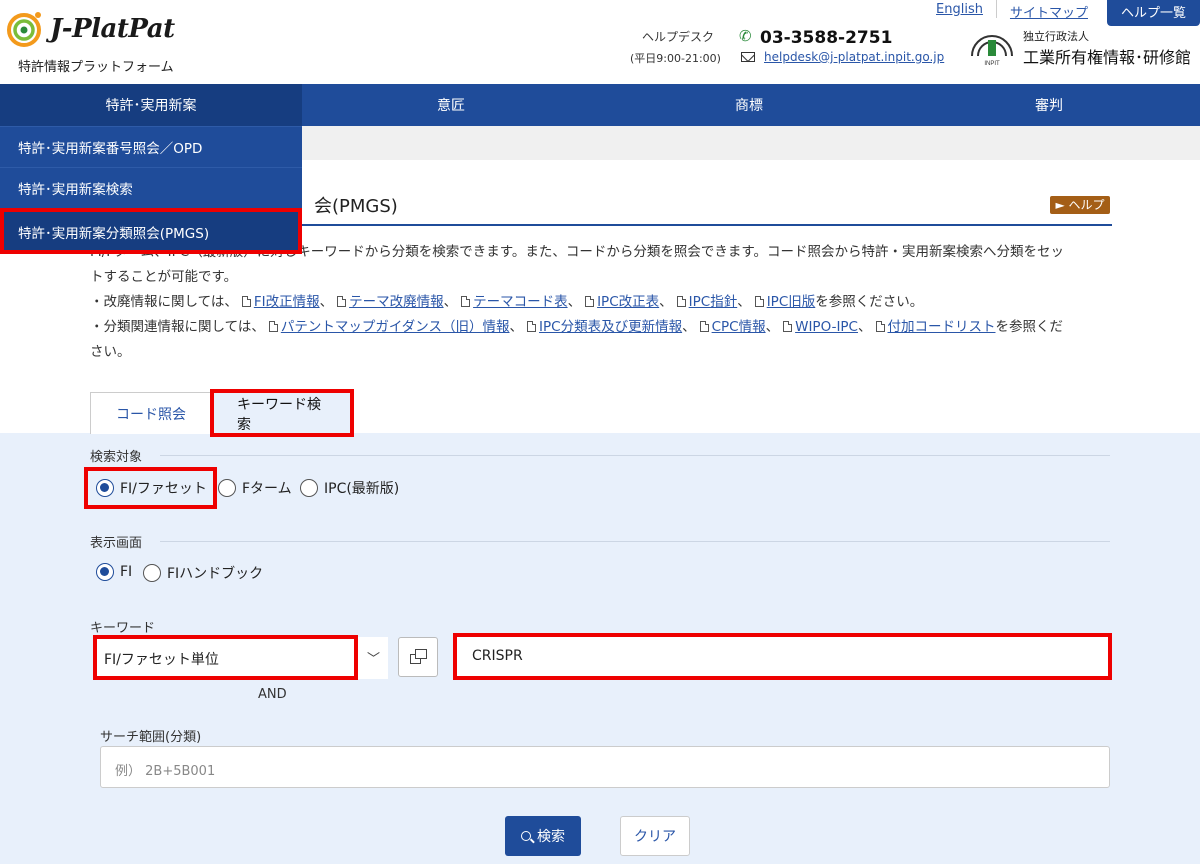 The image size is (1200, 864). What do you see at coordinates (451, 105) in the screenshot?
I see `nav-tab-design: 意匠` at bounding box center [451, 105].